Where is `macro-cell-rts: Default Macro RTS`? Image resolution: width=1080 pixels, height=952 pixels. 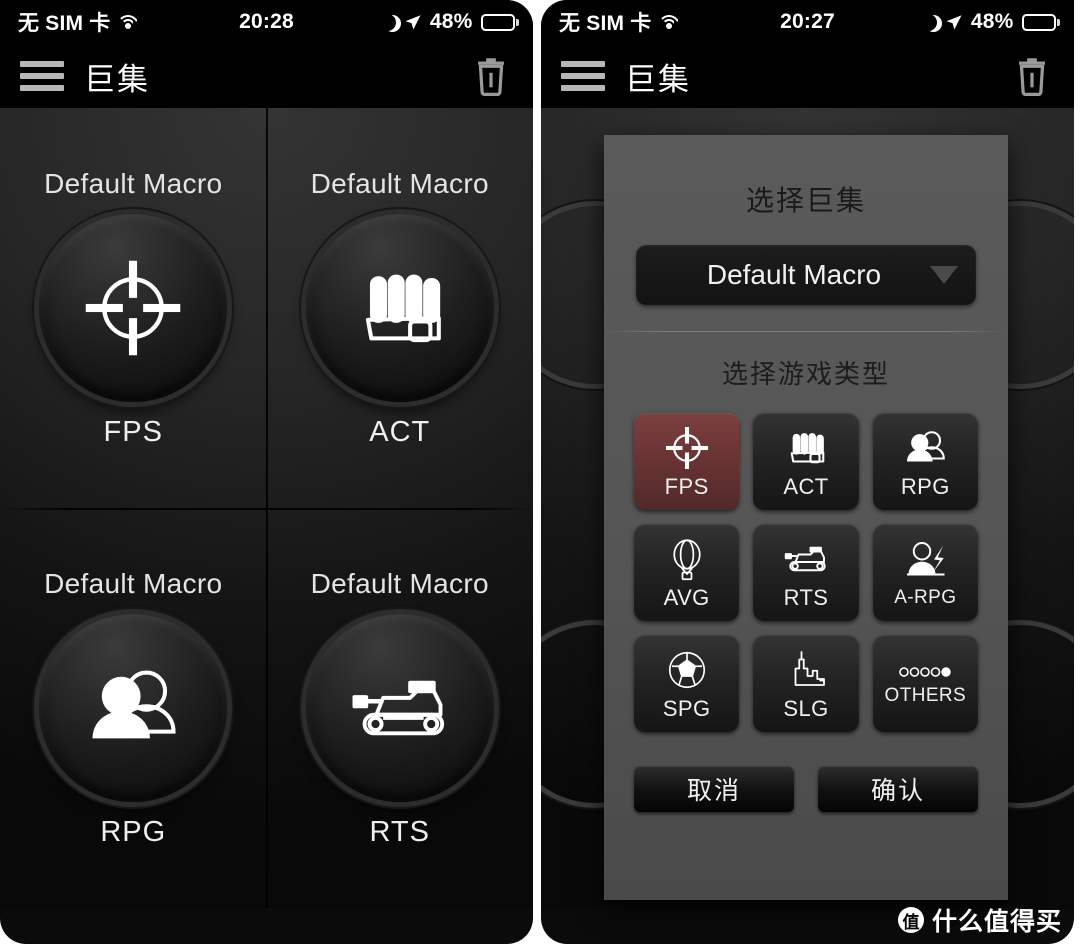 macro-cell-rts: Default Macro RTS is located at coordinates (400, 708).